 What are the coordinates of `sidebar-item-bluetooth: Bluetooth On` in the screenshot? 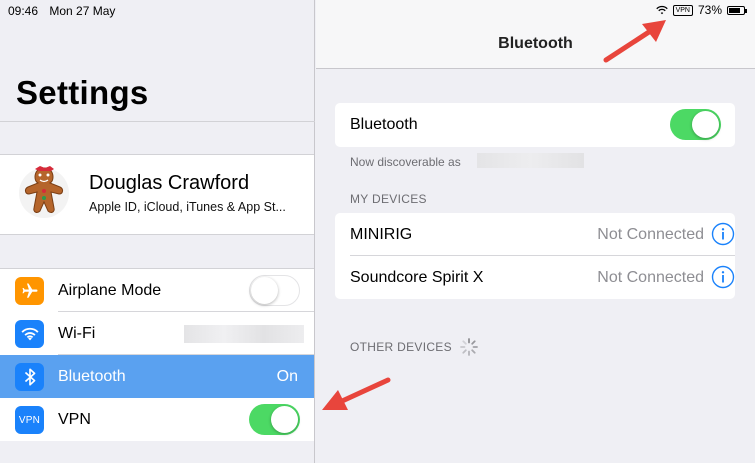 It's located at (157, 376).